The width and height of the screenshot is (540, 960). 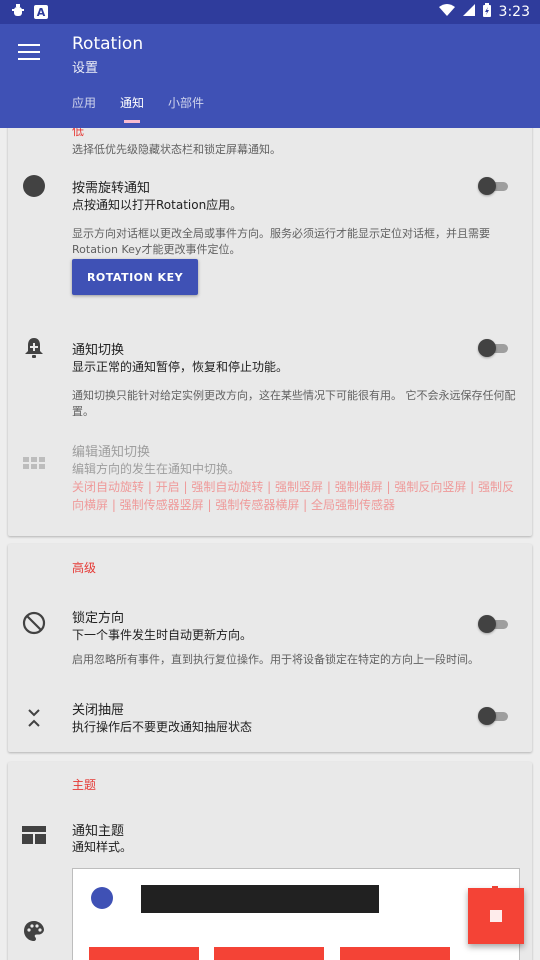 I want to click on bell-plus-icon, so click(x=34, y=348).